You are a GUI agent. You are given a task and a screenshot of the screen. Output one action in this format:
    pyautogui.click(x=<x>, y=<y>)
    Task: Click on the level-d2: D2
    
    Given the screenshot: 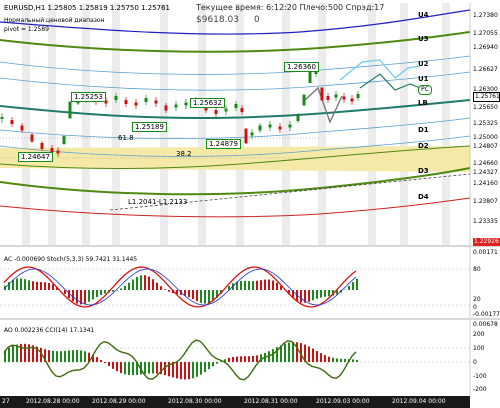 What is the action you would take?
    pyautogui.click(x=423, y=146)
    